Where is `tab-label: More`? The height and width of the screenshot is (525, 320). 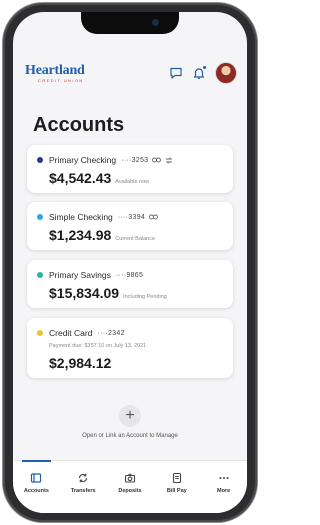
tab-label: More is located at coordinates (224, 491).